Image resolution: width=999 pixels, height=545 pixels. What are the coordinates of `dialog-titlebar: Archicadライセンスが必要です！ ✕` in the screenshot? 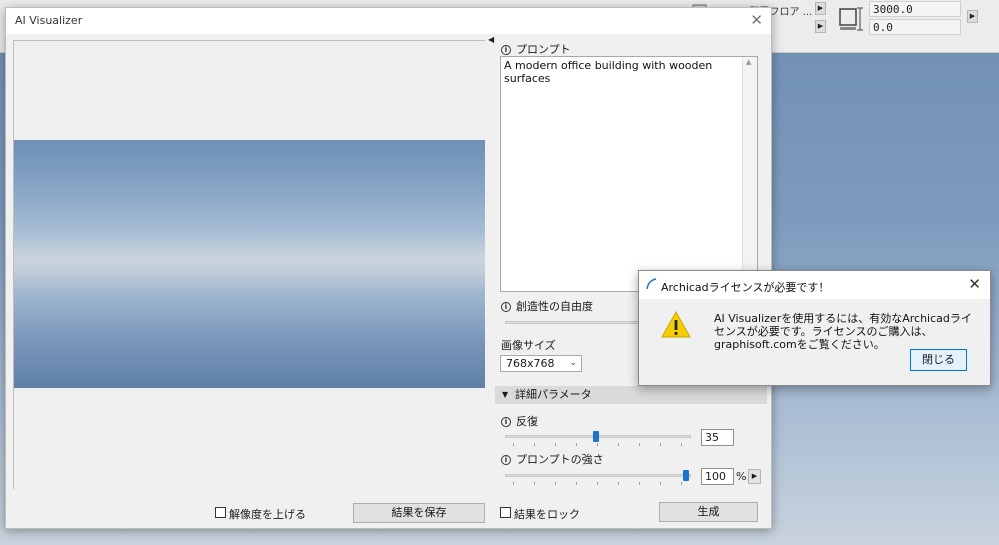 It's located at (814, 285).